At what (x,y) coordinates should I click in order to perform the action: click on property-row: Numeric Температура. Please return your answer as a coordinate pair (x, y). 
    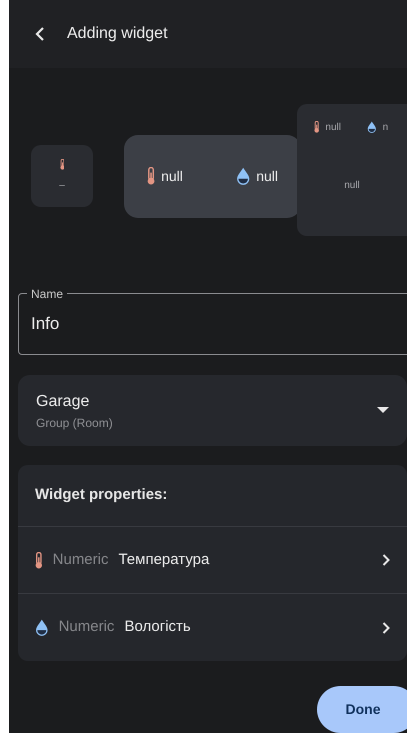
    Looking at the image, I should click on (212, 560).